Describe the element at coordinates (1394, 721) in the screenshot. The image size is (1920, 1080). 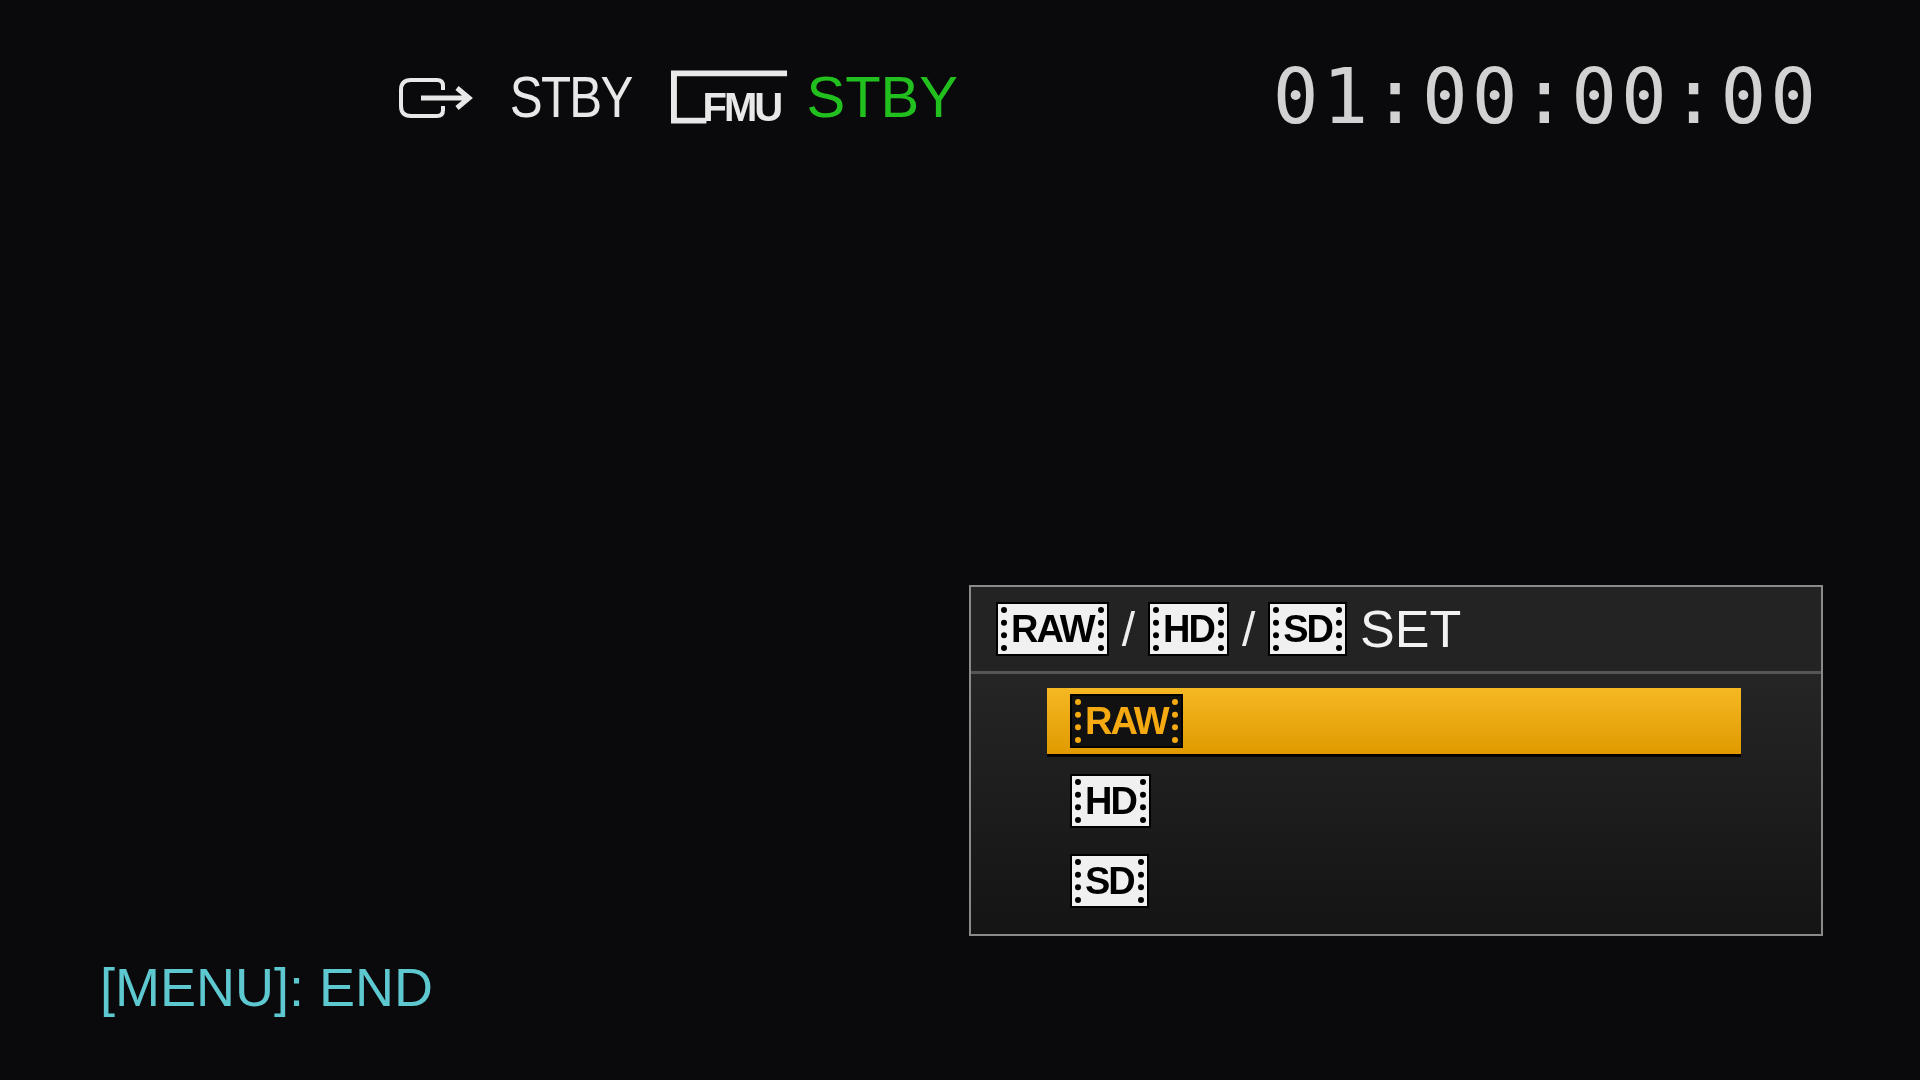
I see `menu-option: RAW` at that location.